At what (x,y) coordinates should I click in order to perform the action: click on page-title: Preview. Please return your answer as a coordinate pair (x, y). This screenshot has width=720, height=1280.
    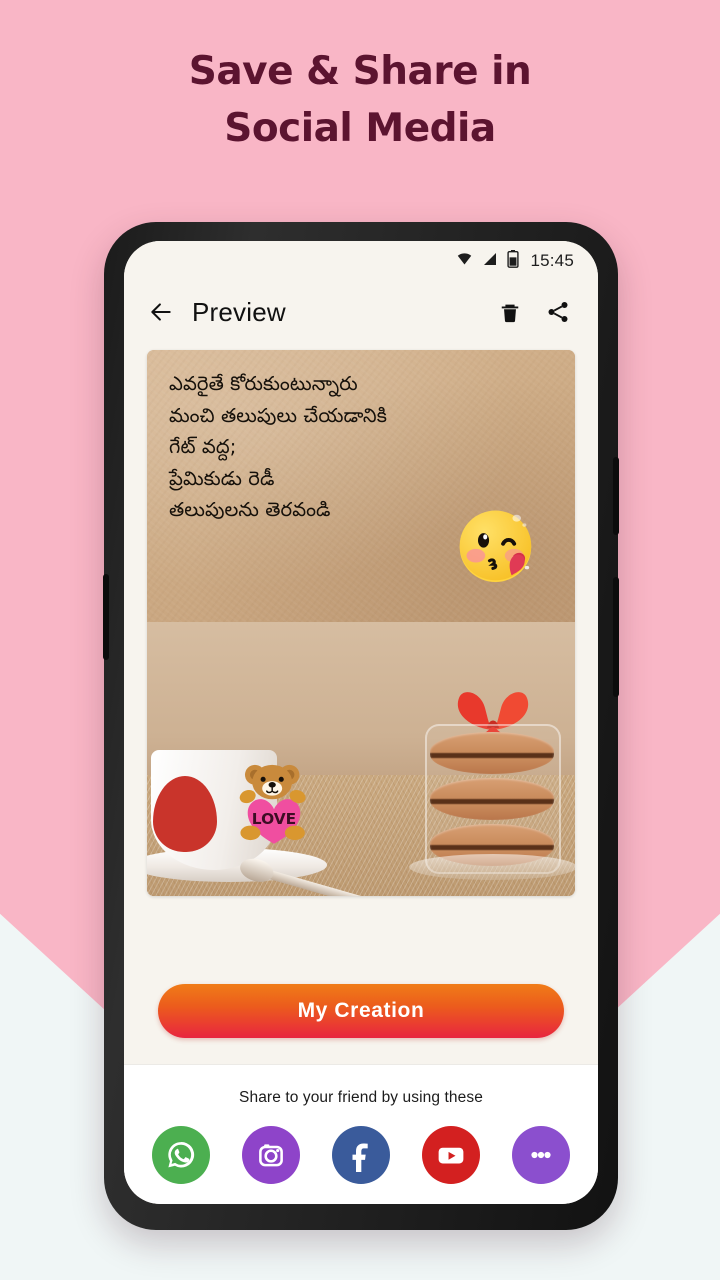
    Looking at the image, I should click on (239, 311).